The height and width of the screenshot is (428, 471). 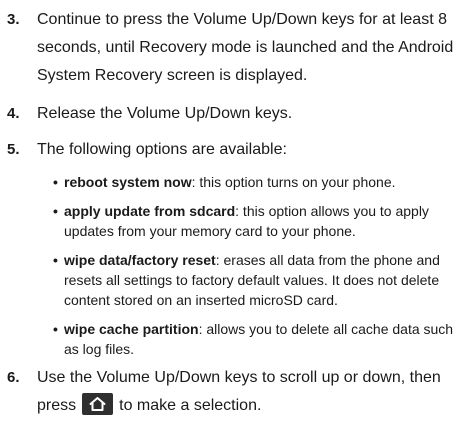 I want to click on step-number: 3., so click(x=13, y=19).